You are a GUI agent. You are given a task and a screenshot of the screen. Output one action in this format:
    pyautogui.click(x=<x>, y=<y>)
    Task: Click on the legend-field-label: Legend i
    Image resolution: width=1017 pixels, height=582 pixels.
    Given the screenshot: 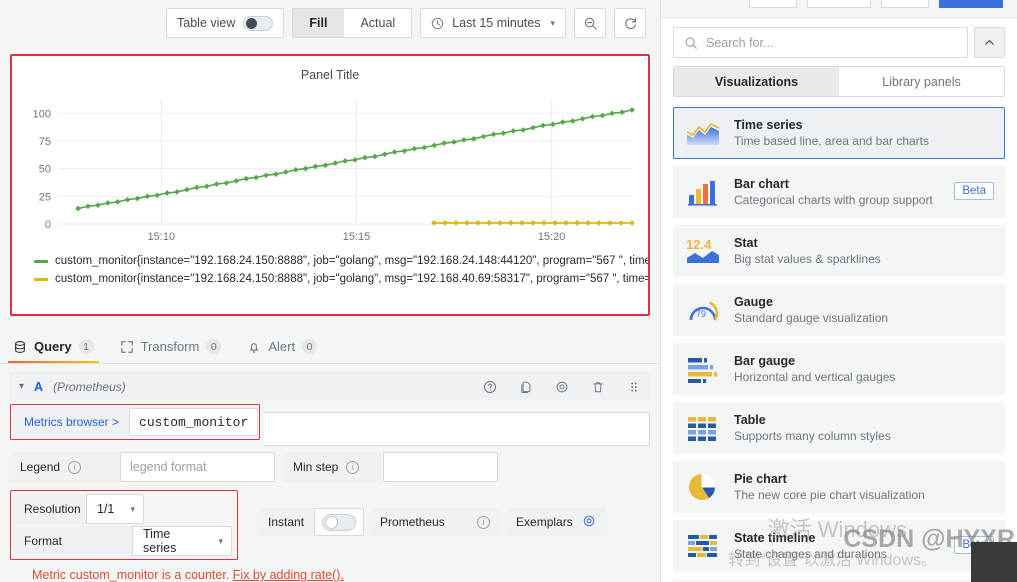 What is the action you would take?
    pyautogui.click(x=65, y=467)
    